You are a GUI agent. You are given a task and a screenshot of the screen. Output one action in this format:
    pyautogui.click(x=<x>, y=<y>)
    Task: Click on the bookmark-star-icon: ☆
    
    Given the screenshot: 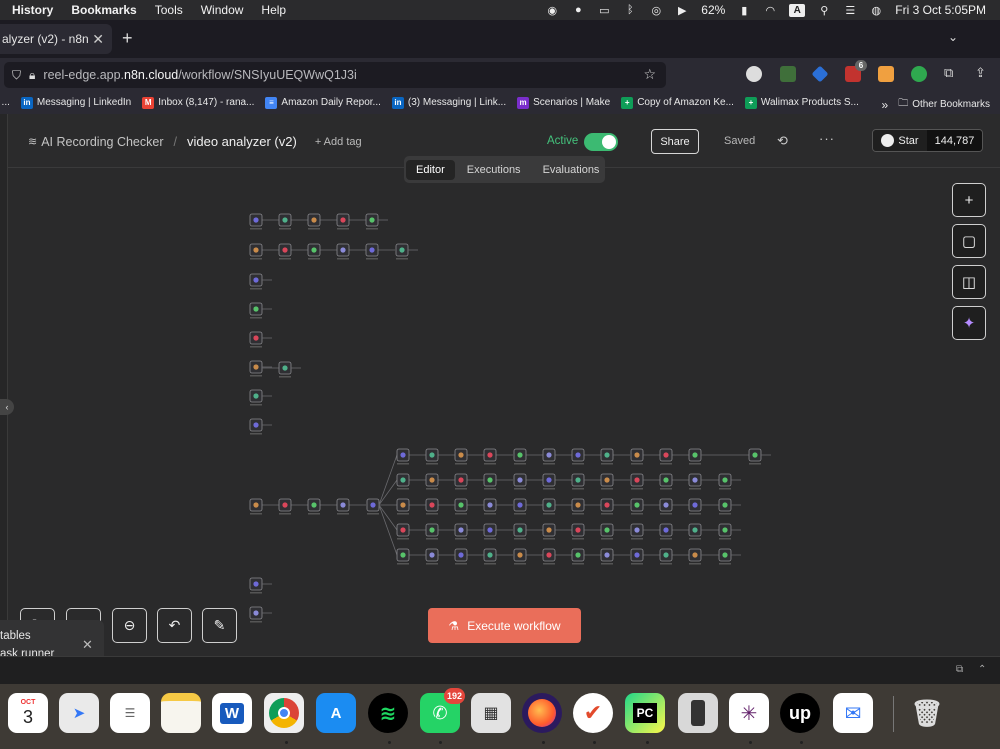 What is the action you would take?
    pyautogui.click(x=649, y=74)
    